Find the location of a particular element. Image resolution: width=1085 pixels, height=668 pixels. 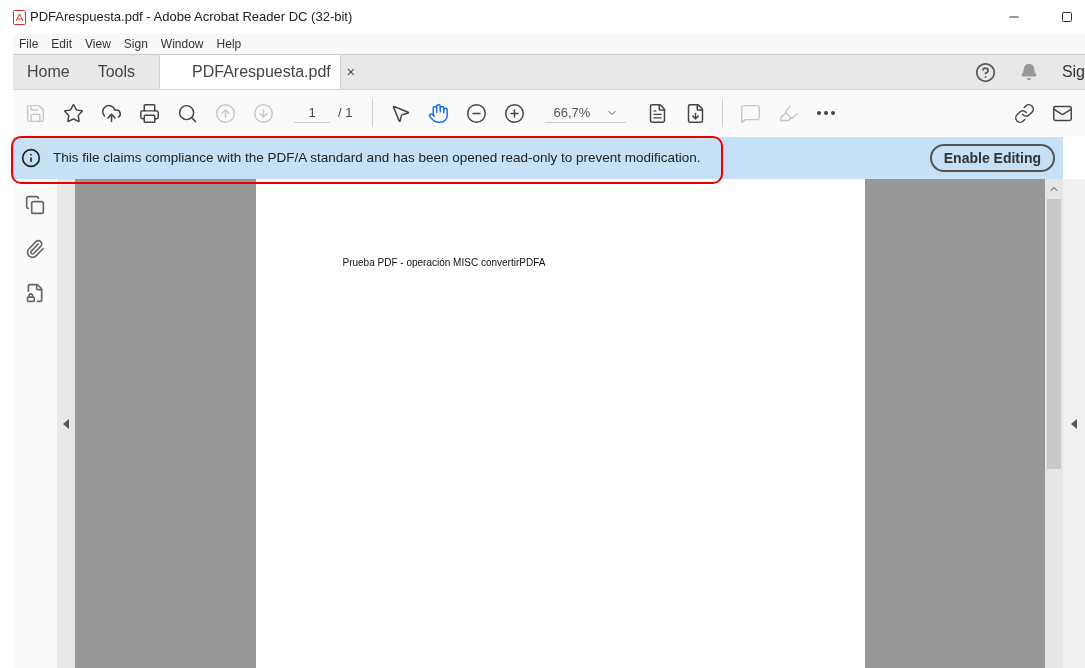

arrow-down-icon is located at coordinates (263, 113).